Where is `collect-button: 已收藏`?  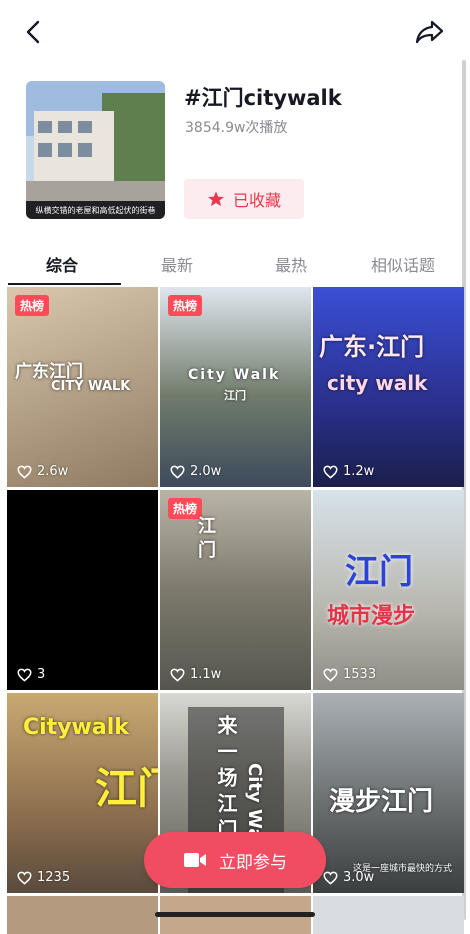 collect-button: 已收藏 is located at coordinates (244, 199).